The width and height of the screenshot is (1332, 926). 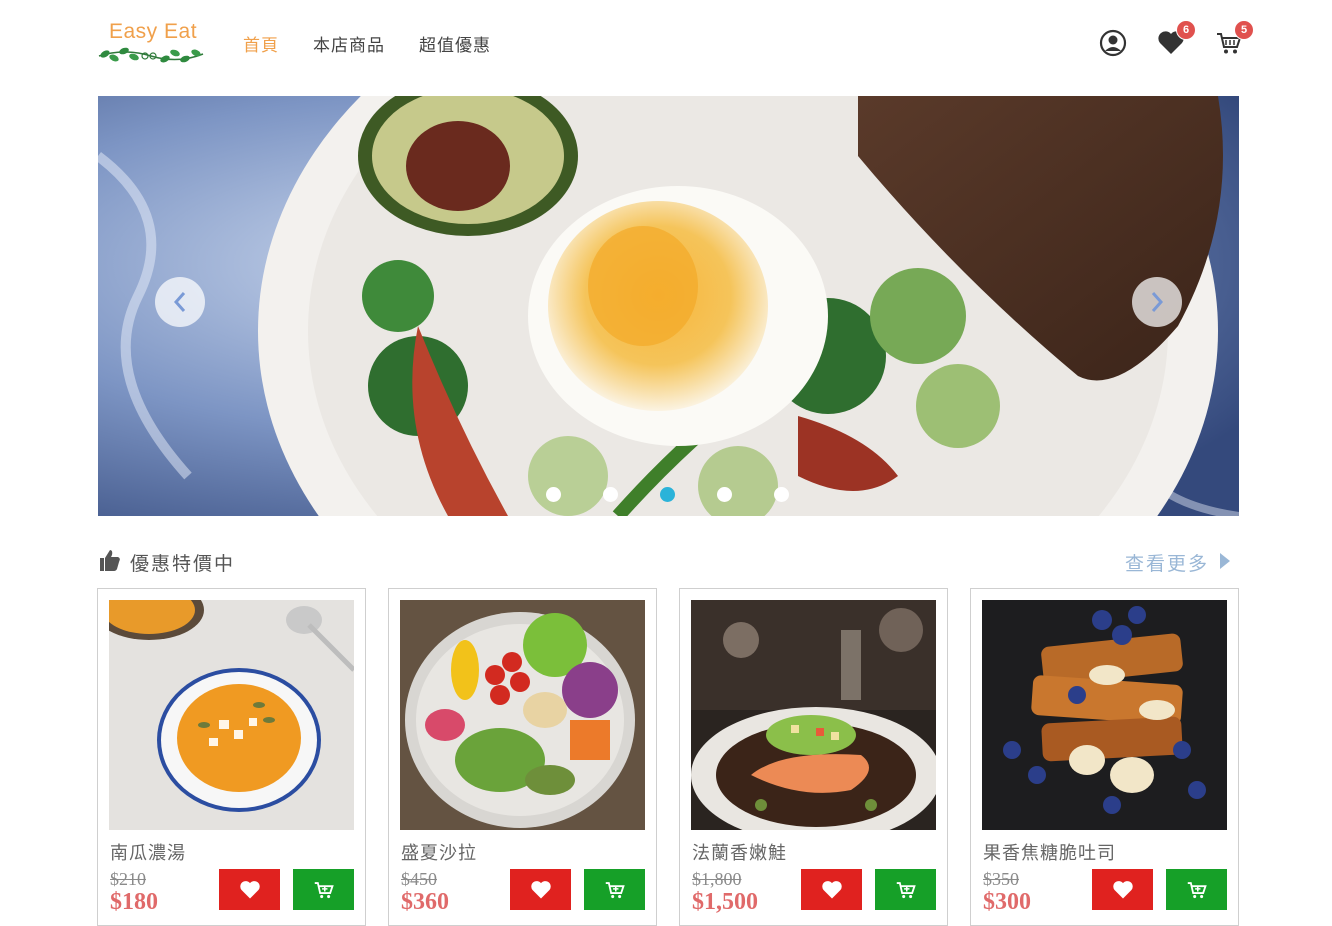 I want to click on product-name: 果香焦糖脆吐司, so click(x=1049, y=853).